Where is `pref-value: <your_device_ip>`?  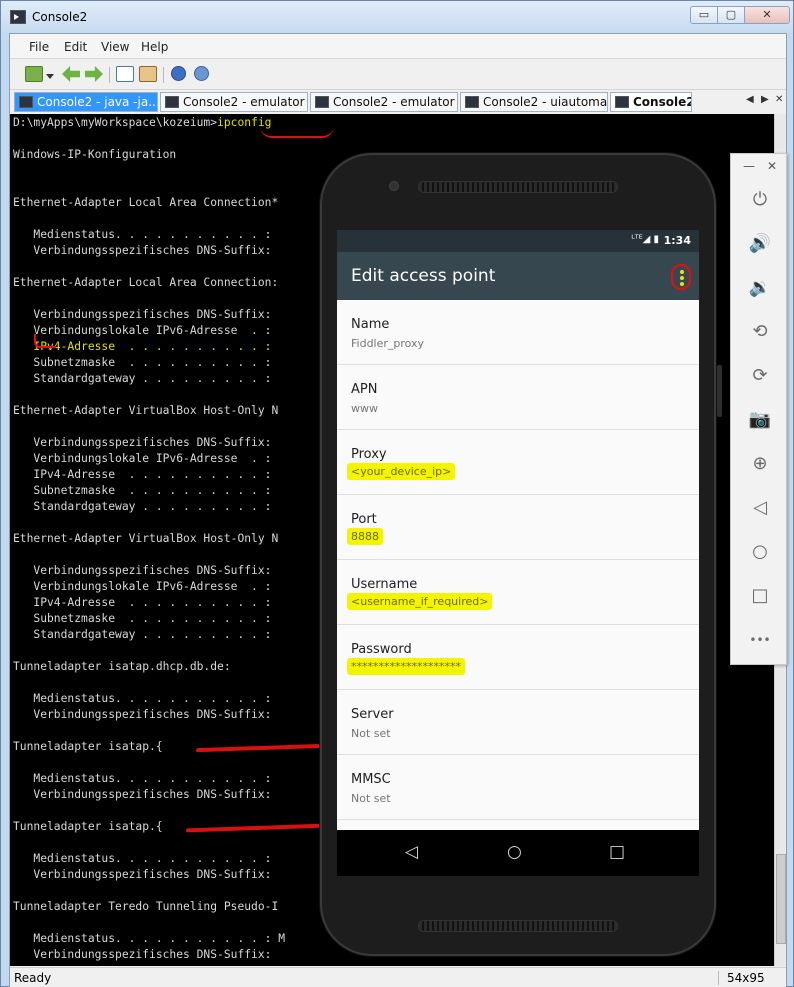
pref-value: <your_device_ip> is located at coordinates (401, 471).